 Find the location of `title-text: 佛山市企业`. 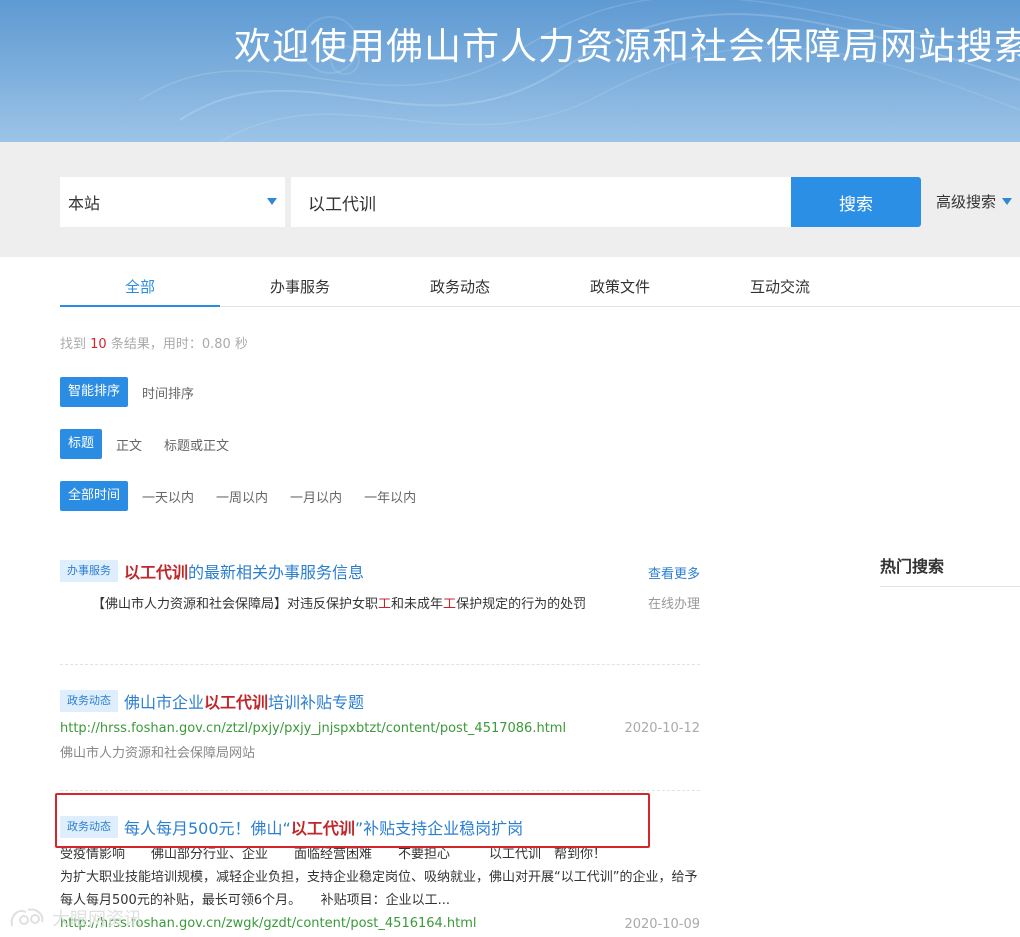

title-text: 佛山市企业 is located at coordinates (164, 702).